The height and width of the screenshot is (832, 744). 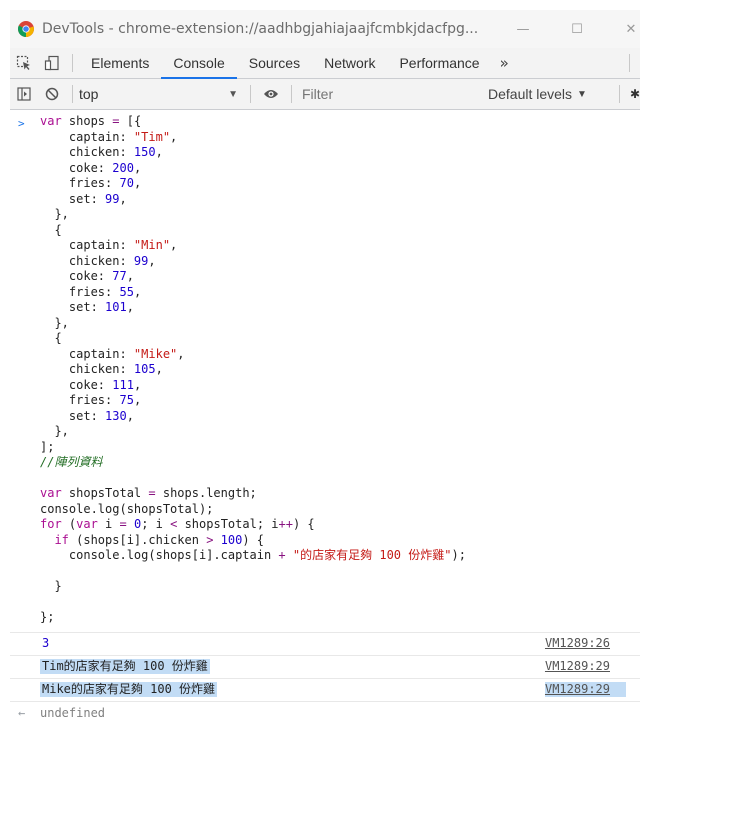 I want to click on live-expression-eye-icon, so click(x=271, y=94).